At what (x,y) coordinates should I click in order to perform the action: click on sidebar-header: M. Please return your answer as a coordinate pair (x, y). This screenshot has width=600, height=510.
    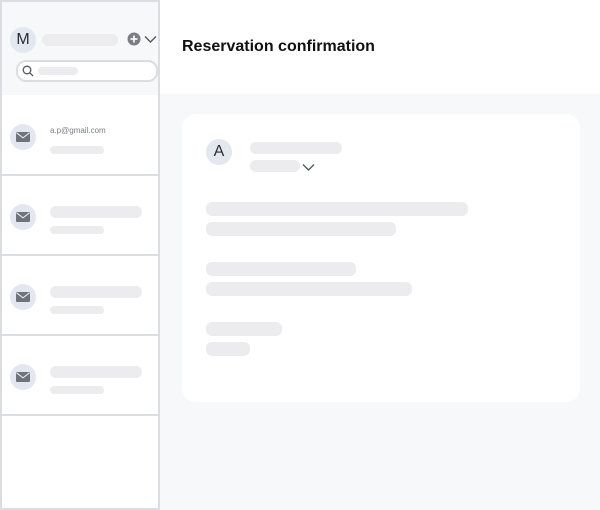
    Looking at the image, I should click on (80, 48).